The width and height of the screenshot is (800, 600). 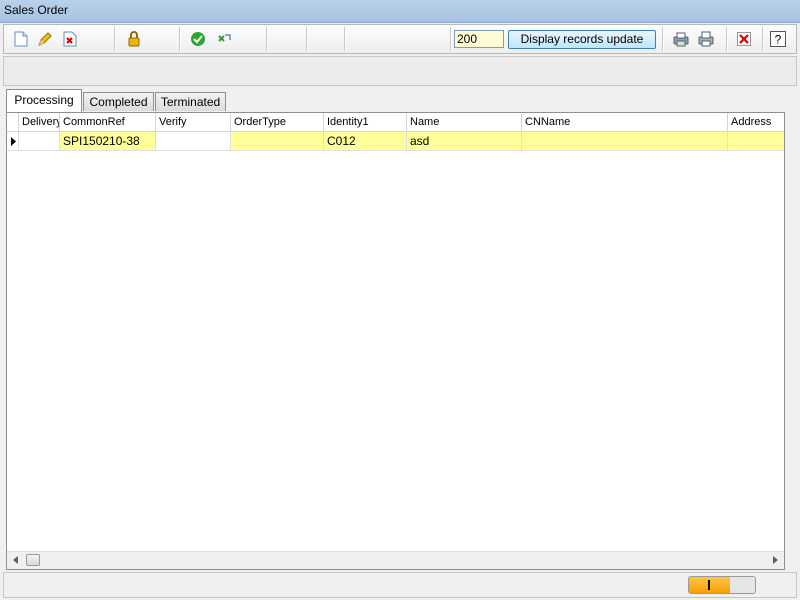 I want to click on current-row-arrow-icon, so click(x=13, y=141).